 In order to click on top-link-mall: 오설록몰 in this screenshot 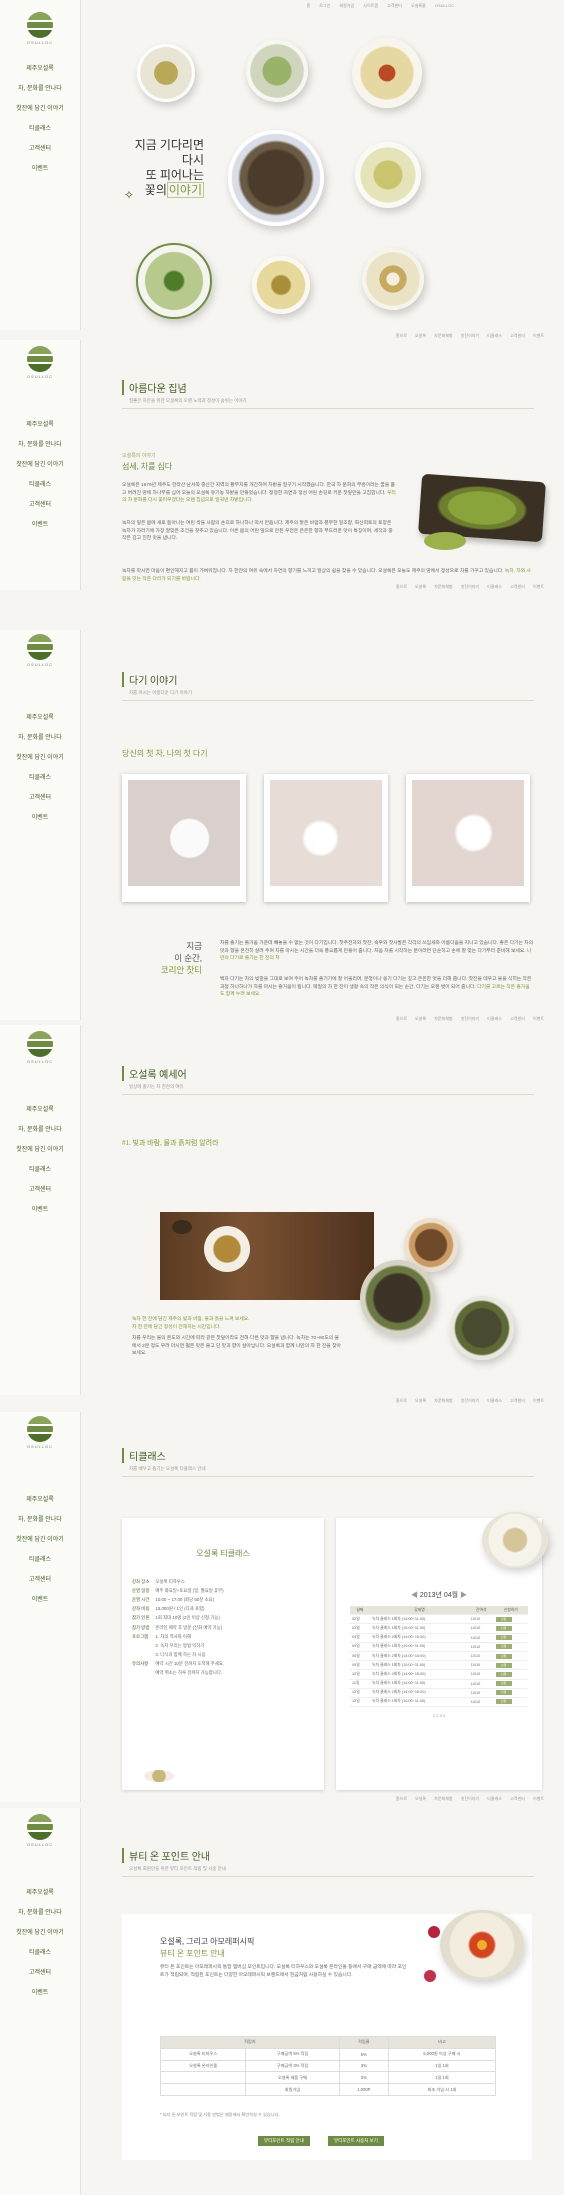, I will do `click(418, 5)`.